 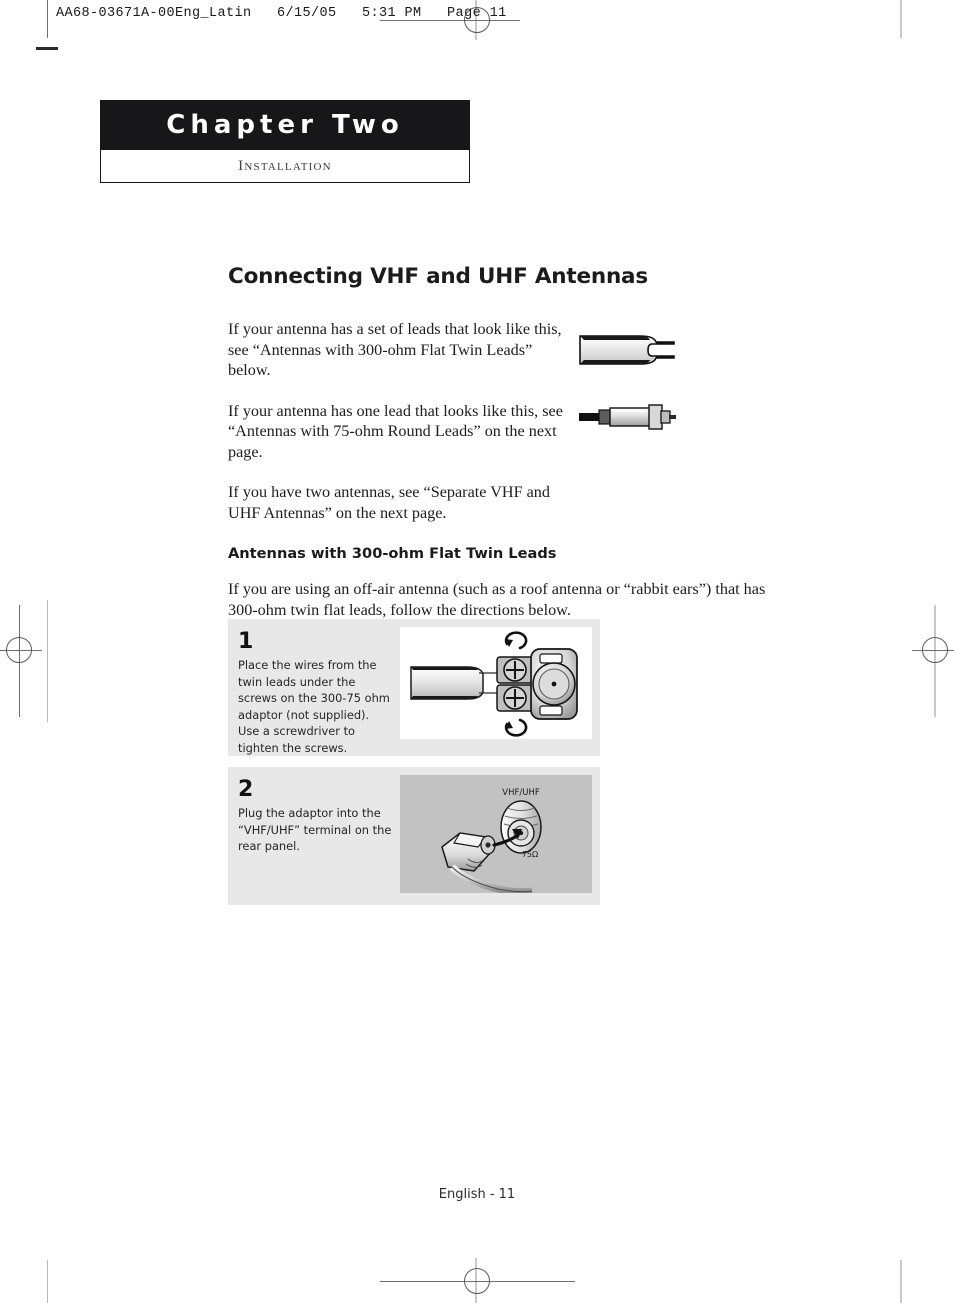 What do you see at coordinates (901, 1281) in the screenshot?
I see `crop-rule-bottom-right` at bounding box center [901, 1281].